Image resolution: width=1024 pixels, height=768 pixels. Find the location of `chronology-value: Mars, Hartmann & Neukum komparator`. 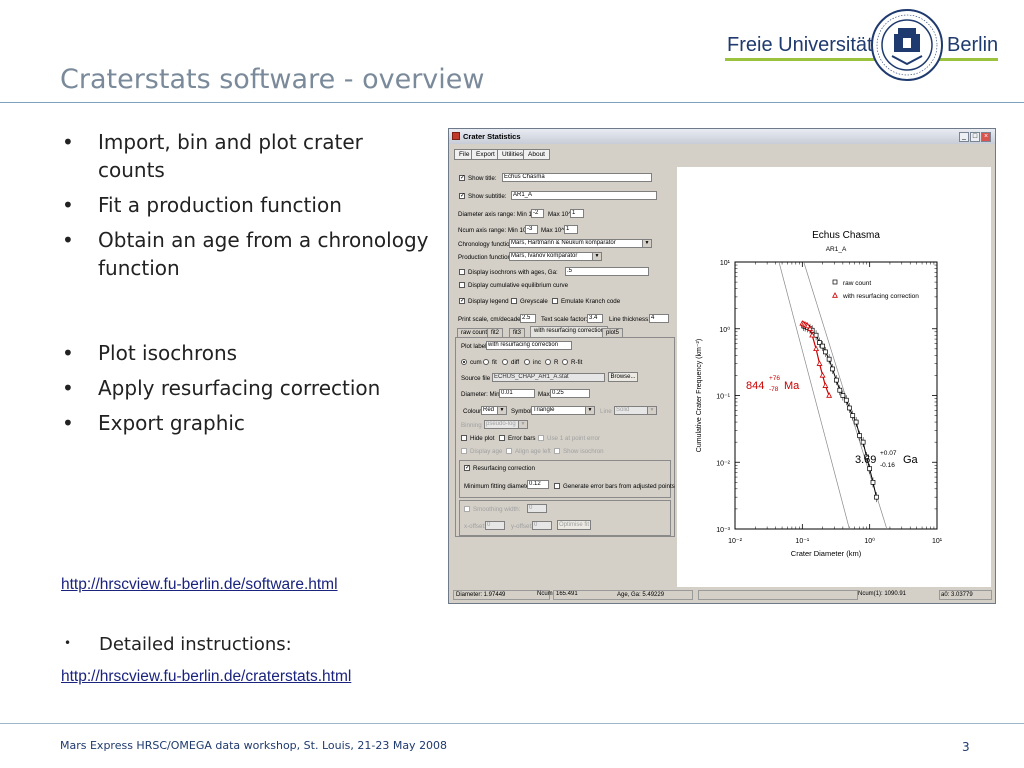

chronology-value: Mars, Hartmann & Neukum komparator is located at coordinates (563, 243).